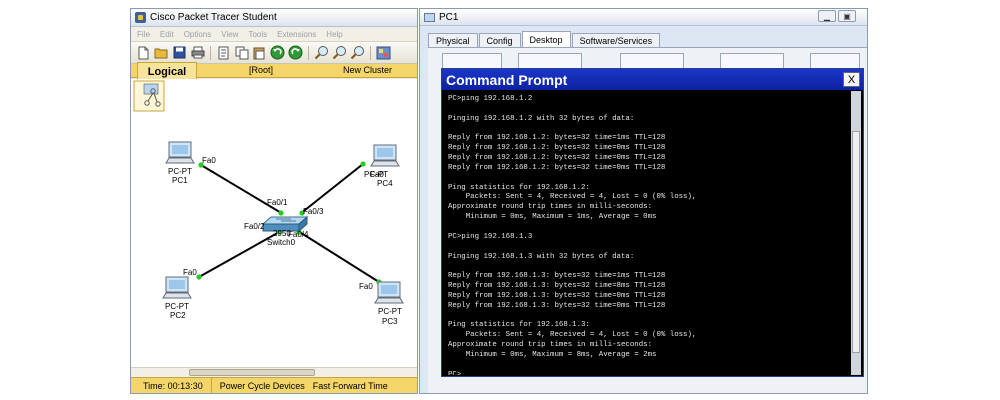 The image size is (1000, 400). What do you see at coordinates (198, 34) in the screenshot?
I see `menu-options: Options` at bounding box center [198, 34].